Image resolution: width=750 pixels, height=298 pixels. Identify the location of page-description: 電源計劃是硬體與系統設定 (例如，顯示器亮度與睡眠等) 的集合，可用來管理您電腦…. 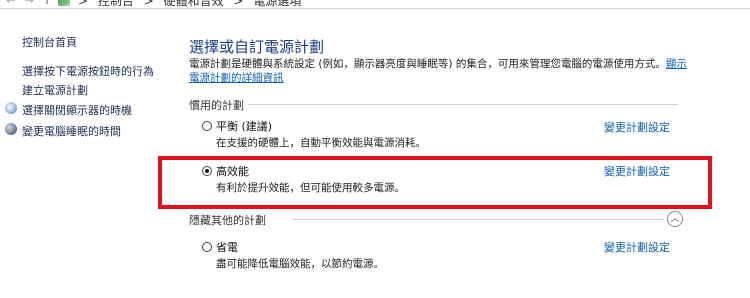
(439, 71).